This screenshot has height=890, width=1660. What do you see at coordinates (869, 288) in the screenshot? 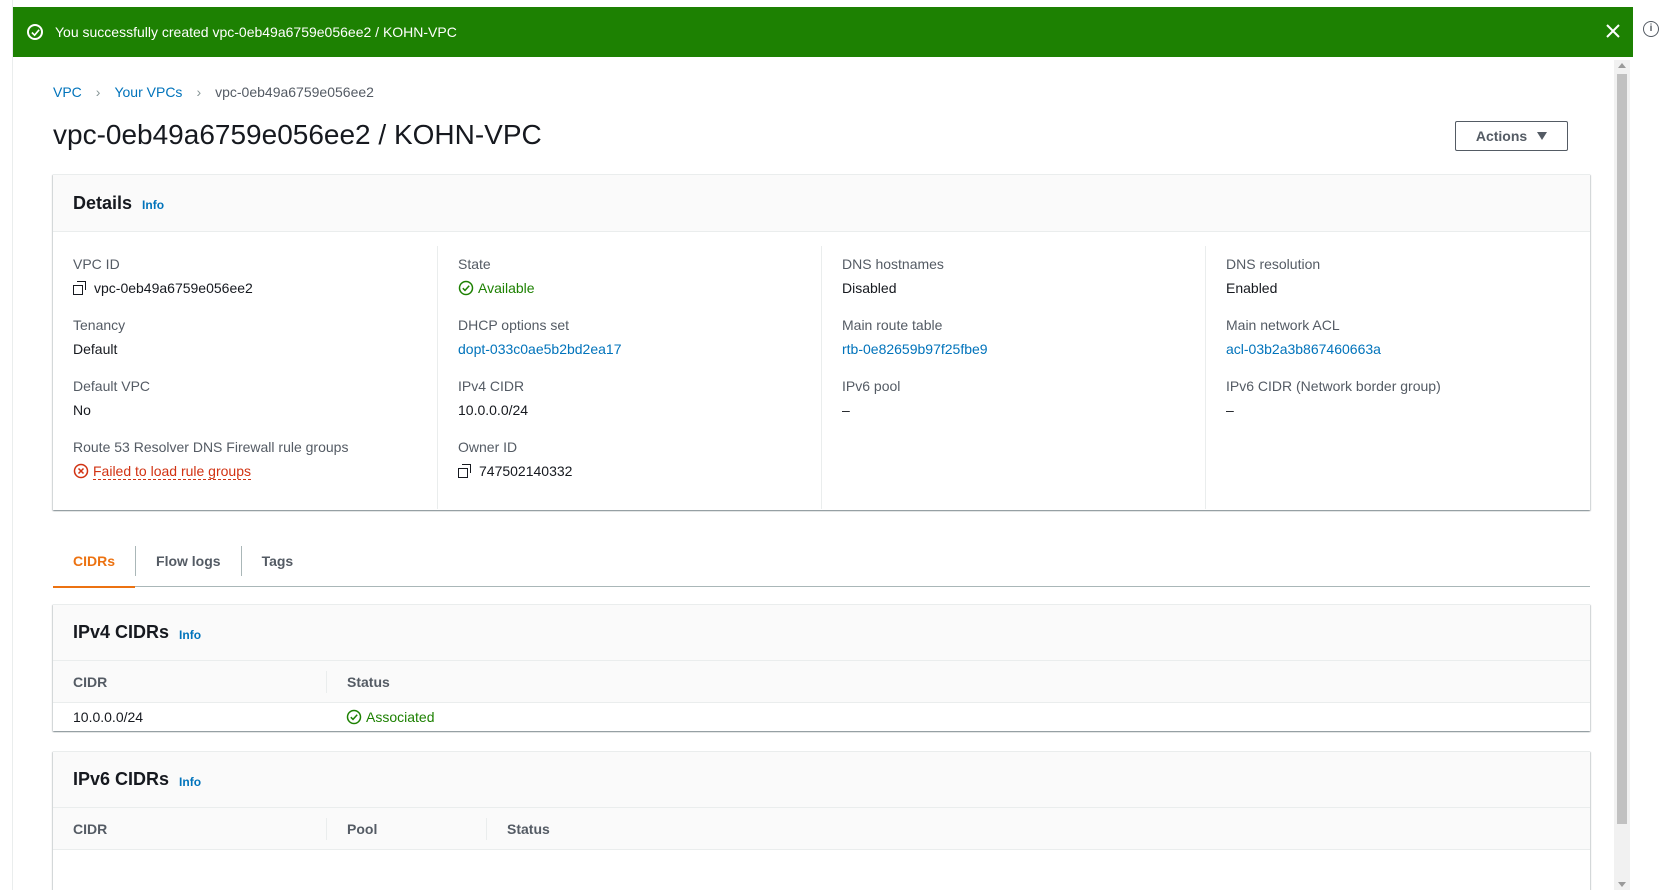
I see `dns-hostnames-value: Disabled` at bounding box center [869, 288].